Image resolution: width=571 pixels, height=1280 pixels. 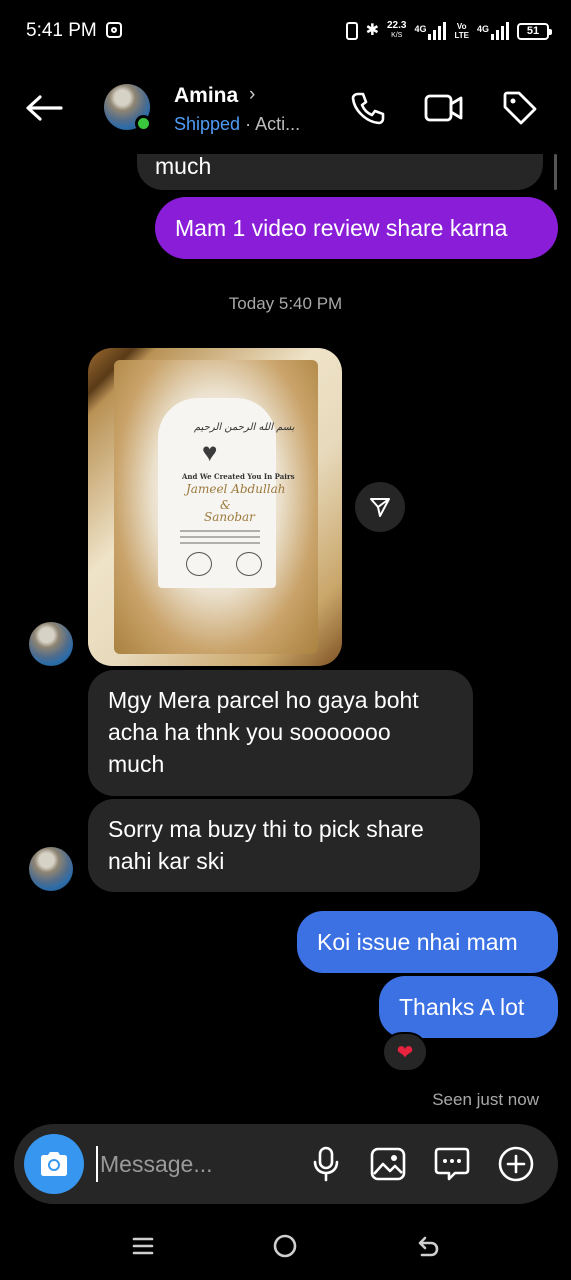 What do you see at coordinates (341, 228) in the screenshot?
I see `message-text: Mam 1 video review share karna` at bounding box center [341, 228].